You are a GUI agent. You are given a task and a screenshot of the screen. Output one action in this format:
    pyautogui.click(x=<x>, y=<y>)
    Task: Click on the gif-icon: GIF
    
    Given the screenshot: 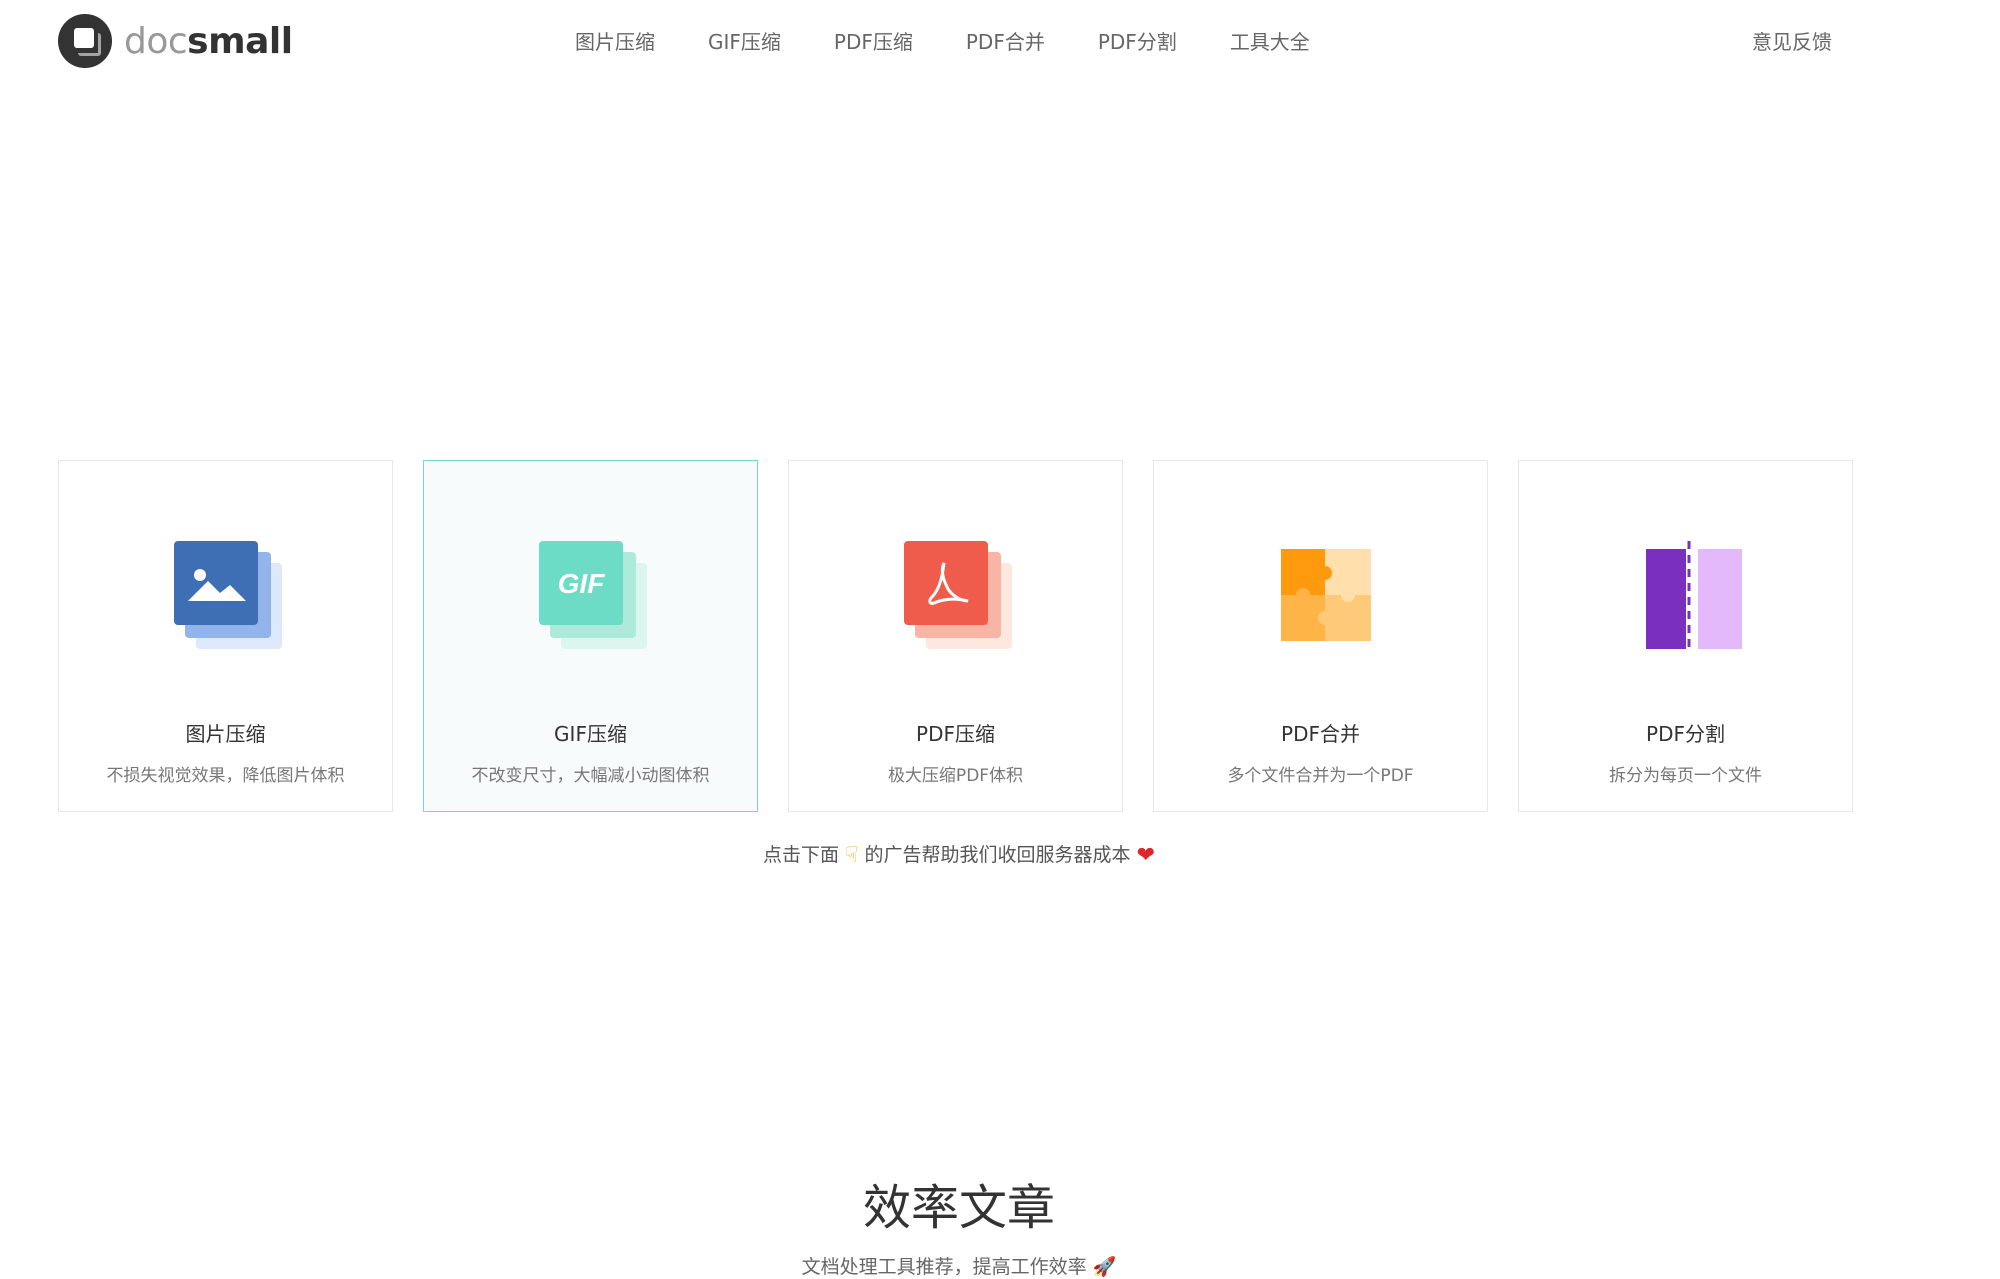 What is the action you would take?
    pyautogui.click(x=593, y=595)
    